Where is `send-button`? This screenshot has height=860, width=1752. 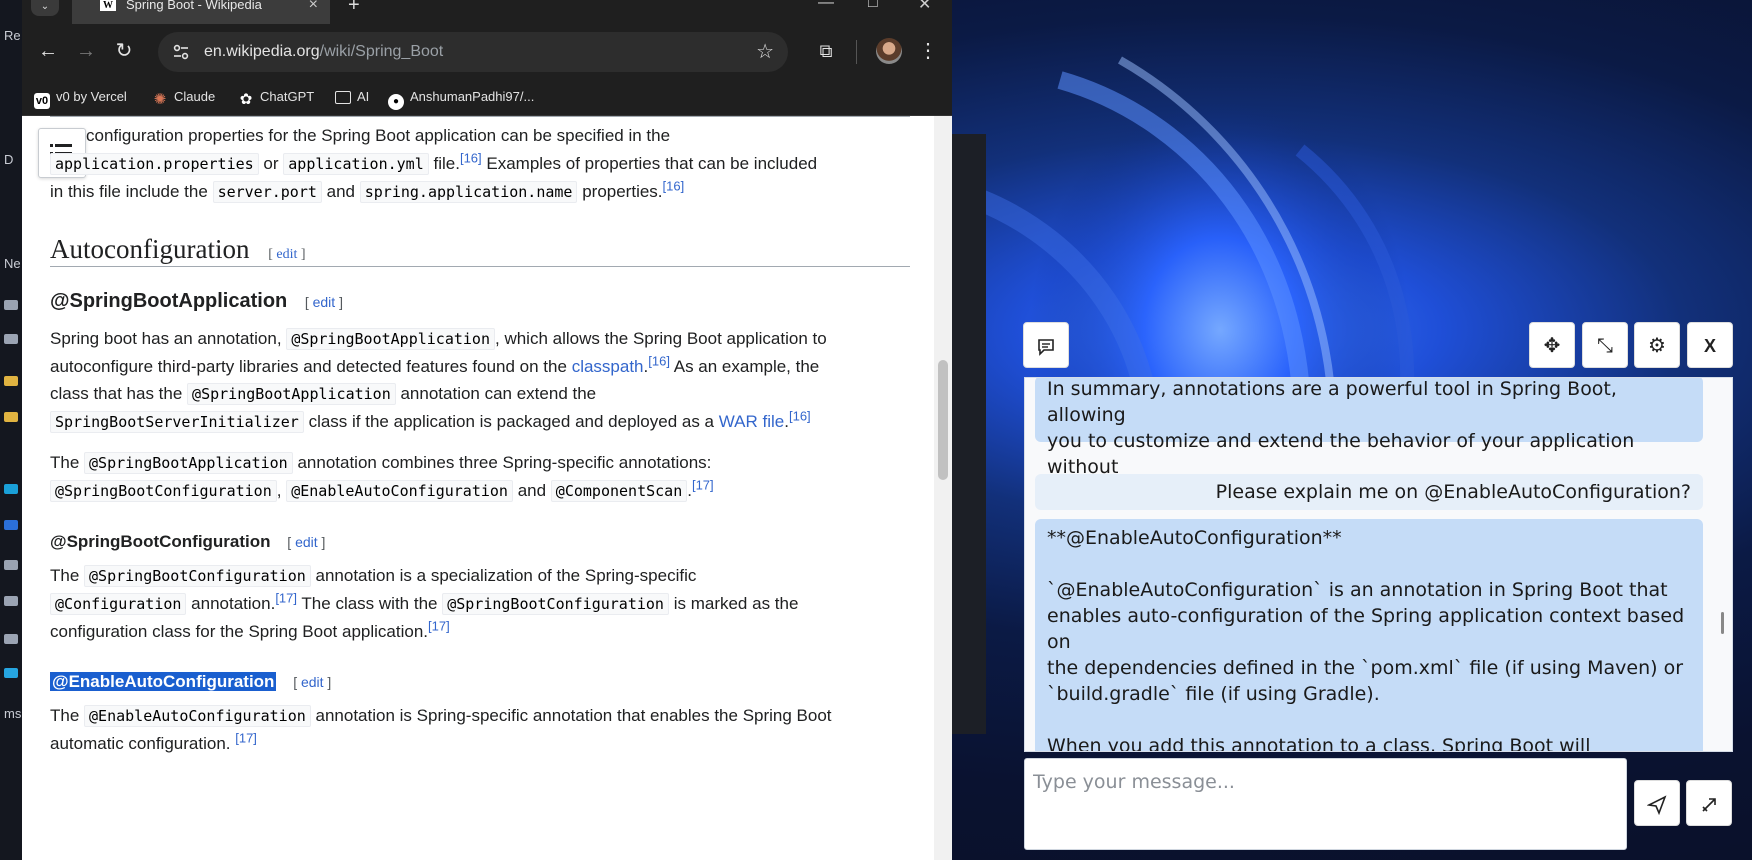
send-button is located at coordinates (1657, 803).